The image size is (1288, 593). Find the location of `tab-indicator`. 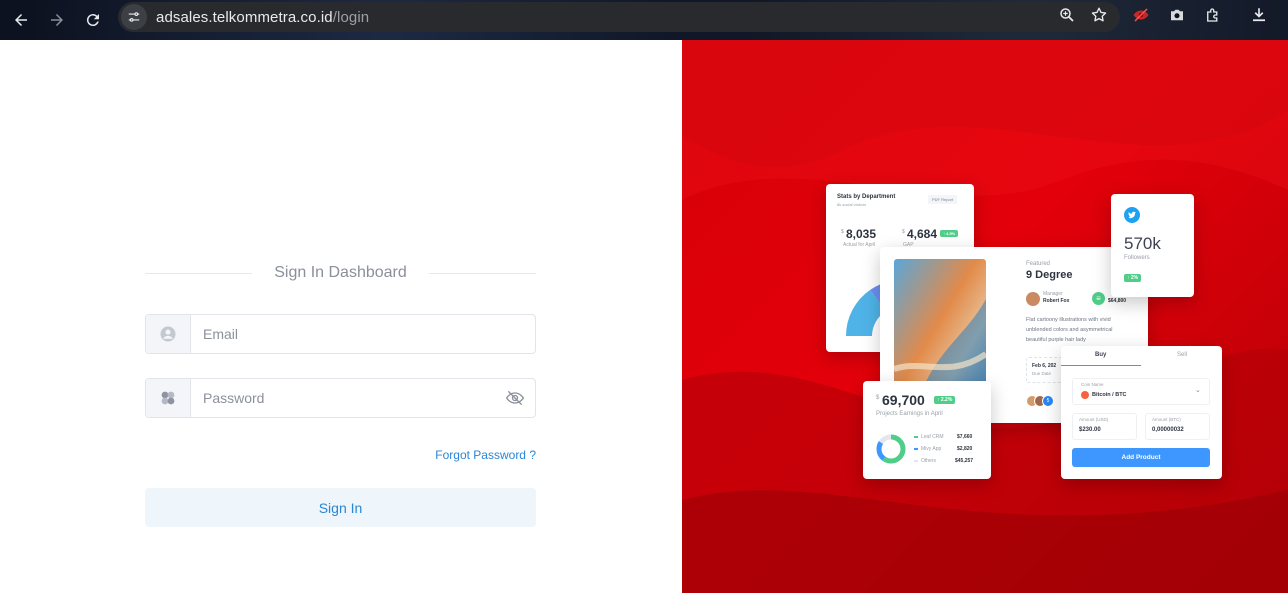

tab-indicator is located at coordinates (1101, 365).